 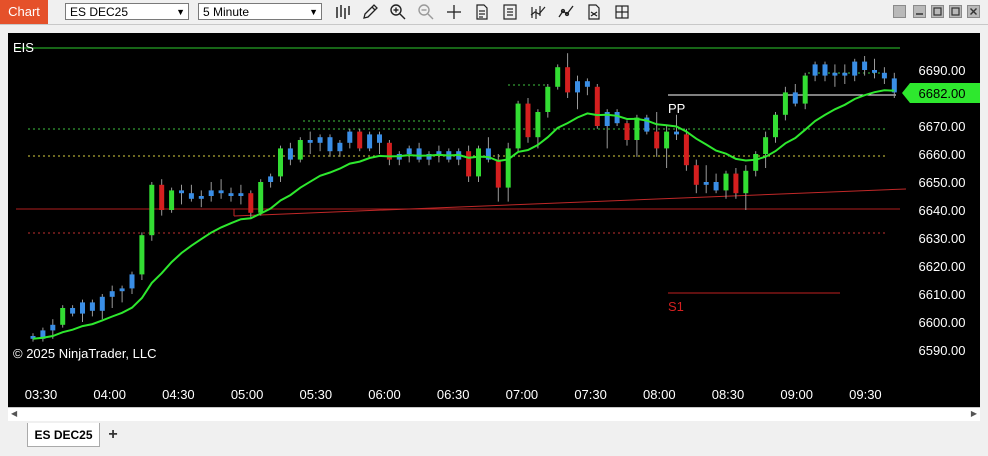 What do you see at coordinates (247, 394) in the screenshot?
I see `x-tick-label: 05:00` at bounding box center [247, 394].